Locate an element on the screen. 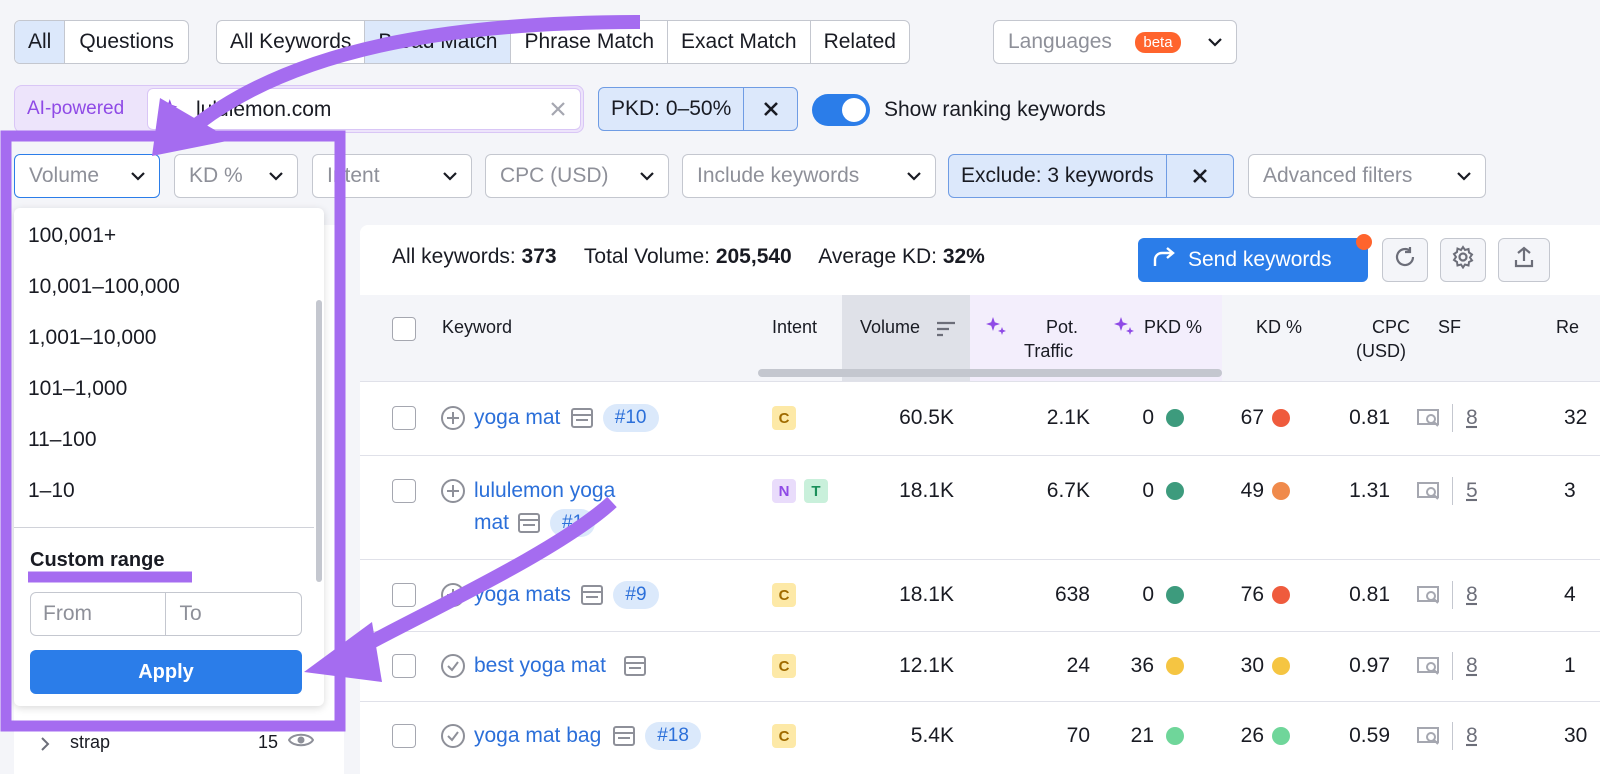 This screenshot has height=774, width=1600. col-pkd: PKD % is located at coordinates (1173, 327).